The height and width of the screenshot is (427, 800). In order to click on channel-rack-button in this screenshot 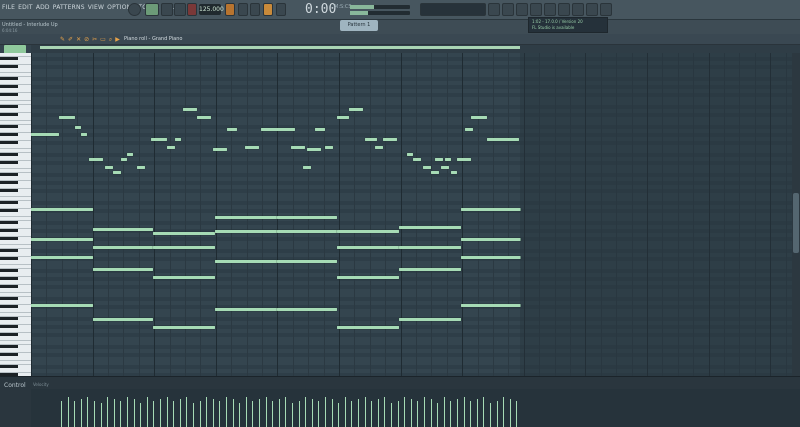, I will do `click(508, 9)`.